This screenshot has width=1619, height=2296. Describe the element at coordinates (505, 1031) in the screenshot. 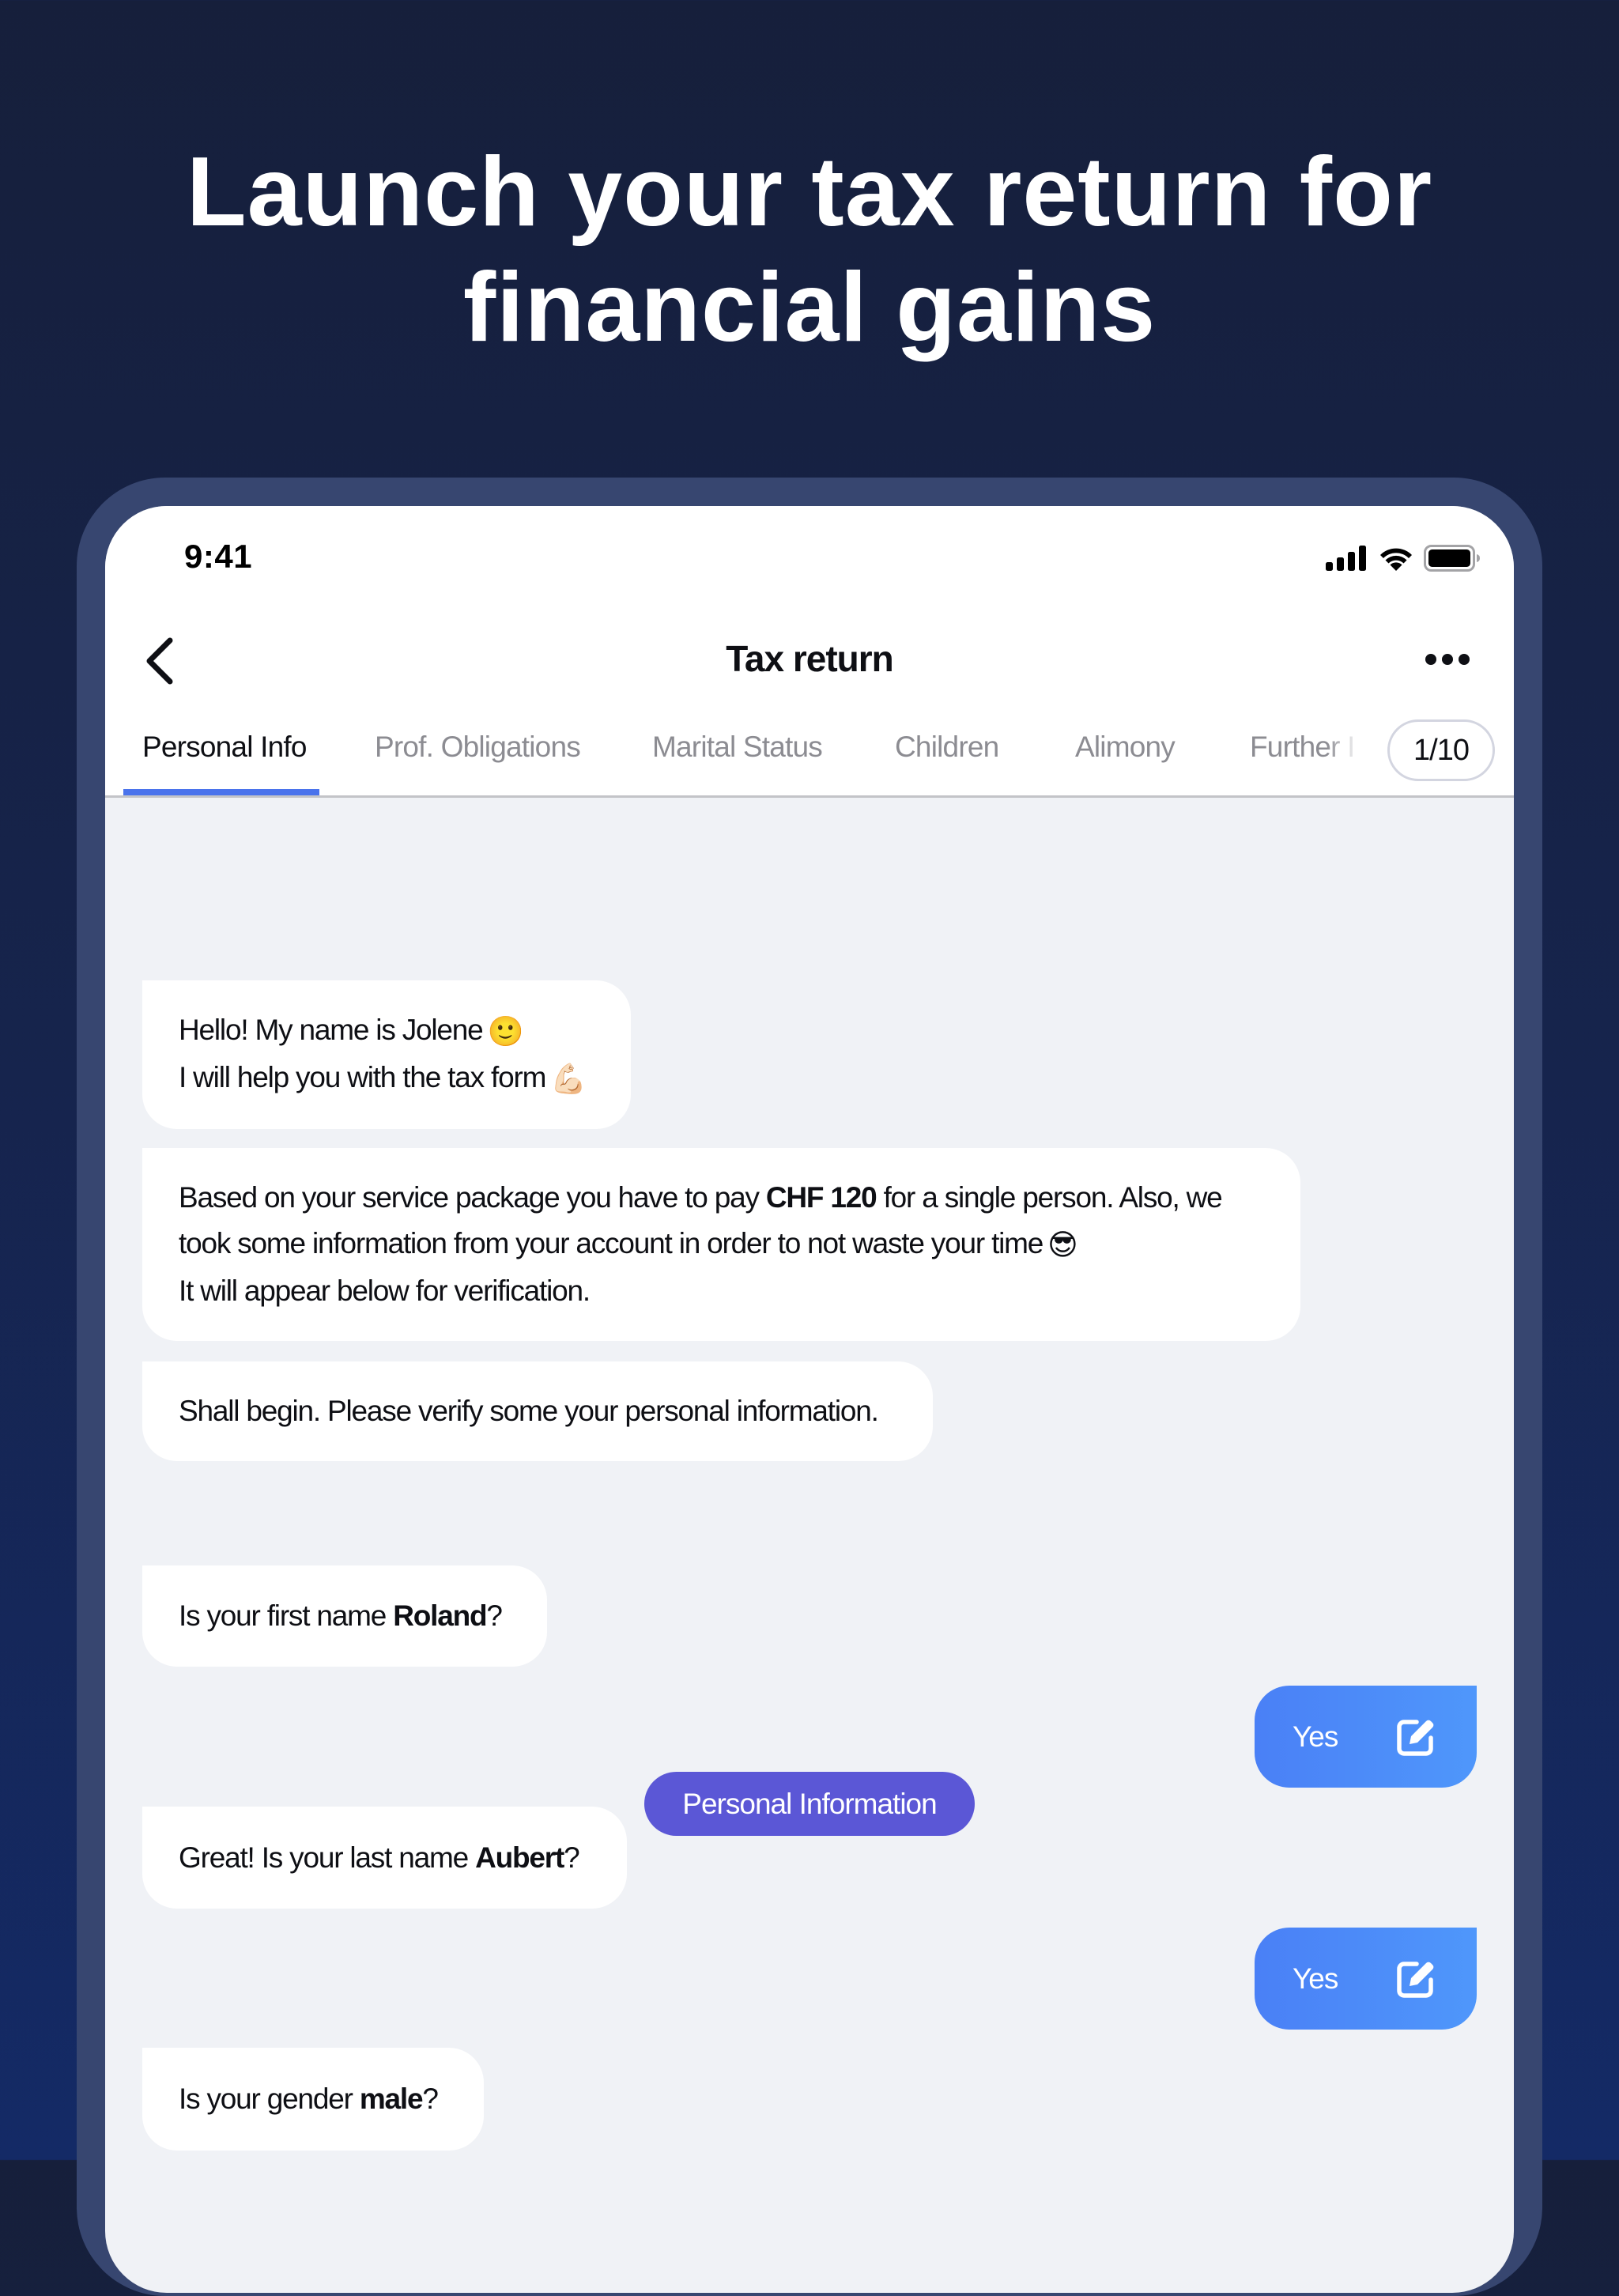

I see `slightly-smiling-face-icon: 🙂` at that location.